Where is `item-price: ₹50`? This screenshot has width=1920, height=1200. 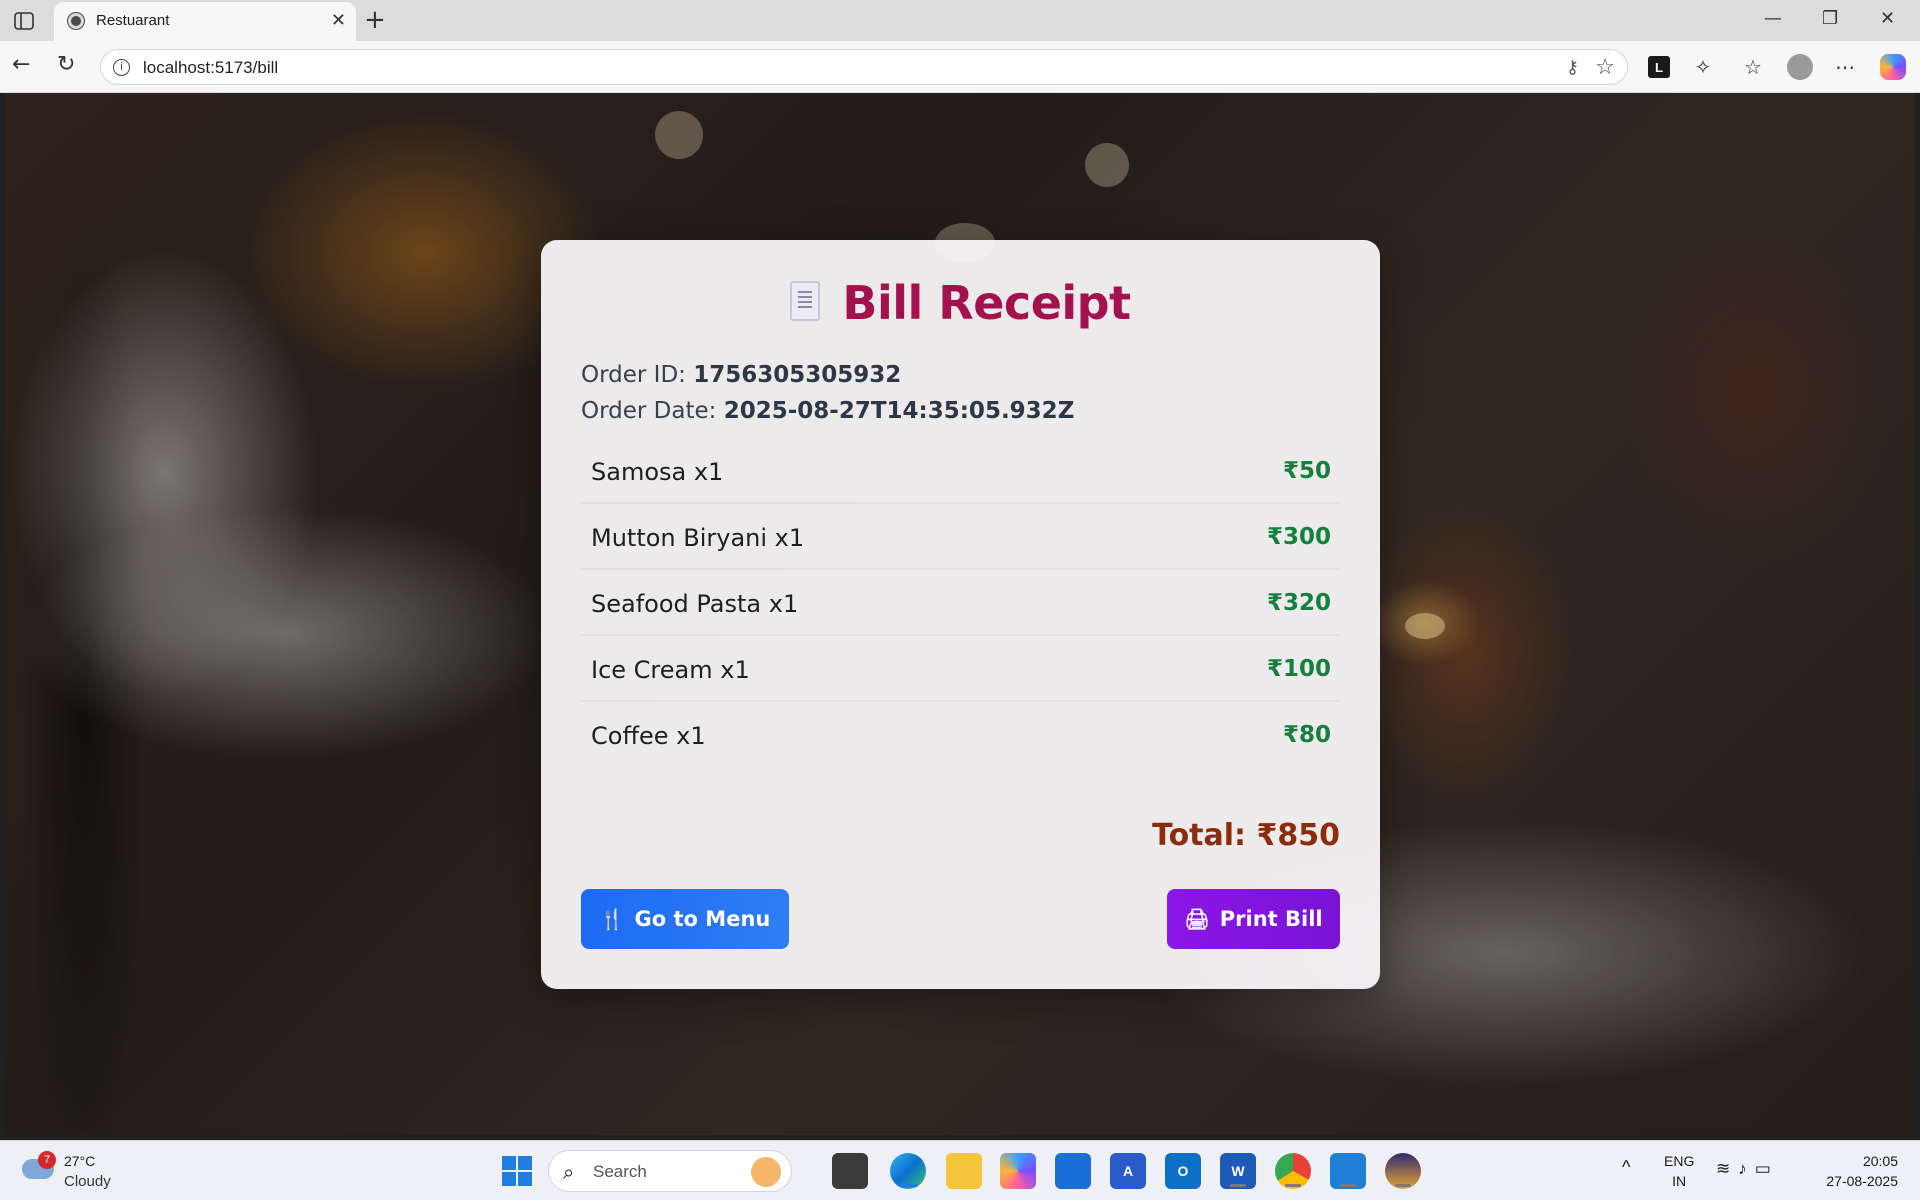
item-price: ₹50 is located at coordinates (1306, 471).